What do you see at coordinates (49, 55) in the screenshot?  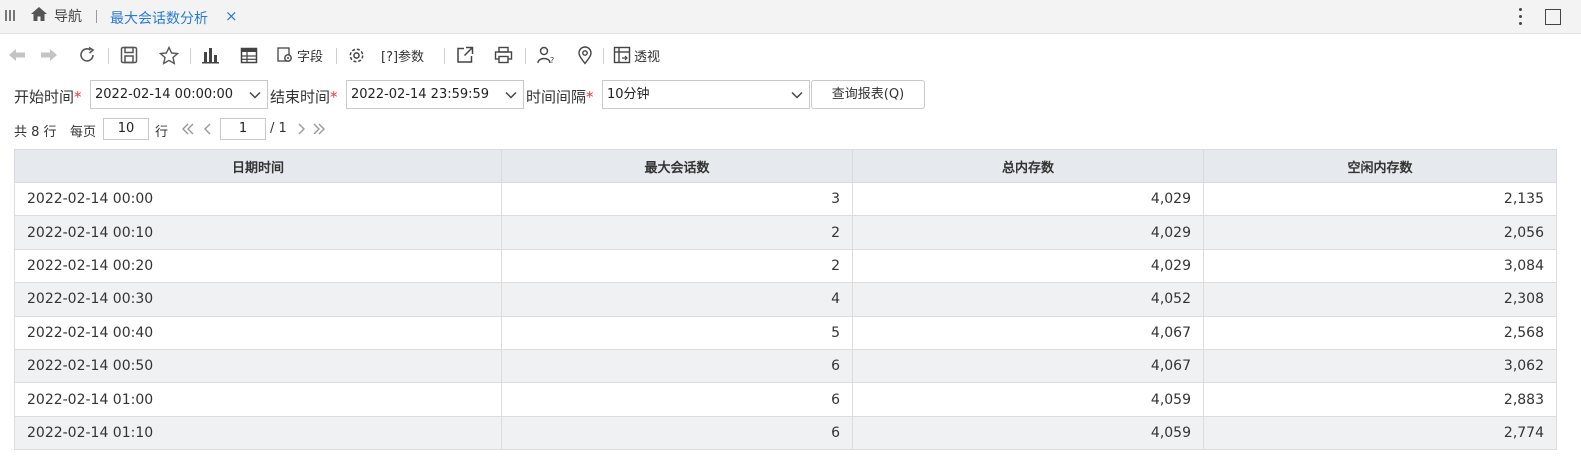 I see `forward-arrow-icon` at bounding box center [49, 55].